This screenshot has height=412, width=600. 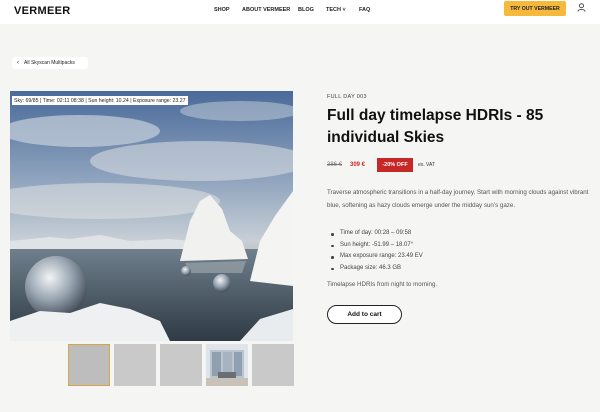 I want to click on vermeer-logo: VERMEER, so click(x=42, y=11).